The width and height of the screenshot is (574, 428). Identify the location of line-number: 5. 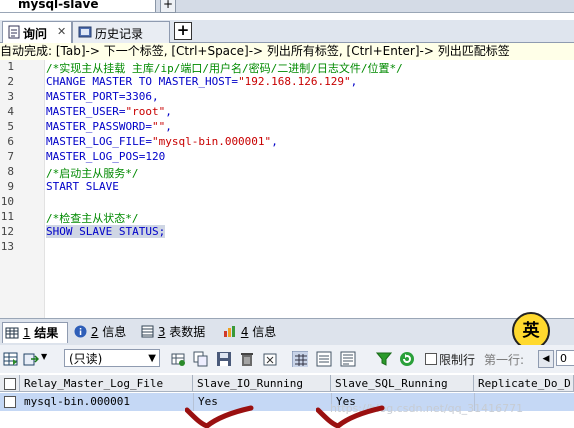
(10, 126).